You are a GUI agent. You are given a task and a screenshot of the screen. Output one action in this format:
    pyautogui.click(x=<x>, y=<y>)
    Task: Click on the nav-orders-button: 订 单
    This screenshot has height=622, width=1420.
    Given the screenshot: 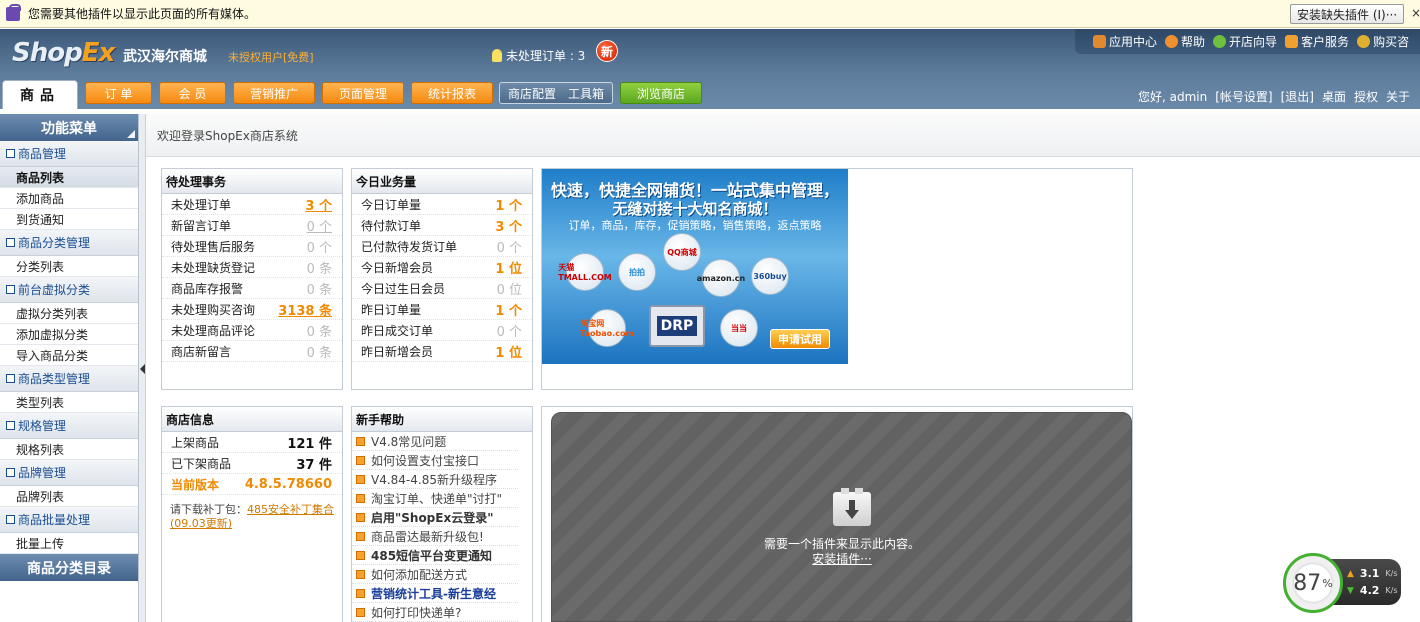 What is the action you would take?
    pyautogui.click(x=118, y=93)
    